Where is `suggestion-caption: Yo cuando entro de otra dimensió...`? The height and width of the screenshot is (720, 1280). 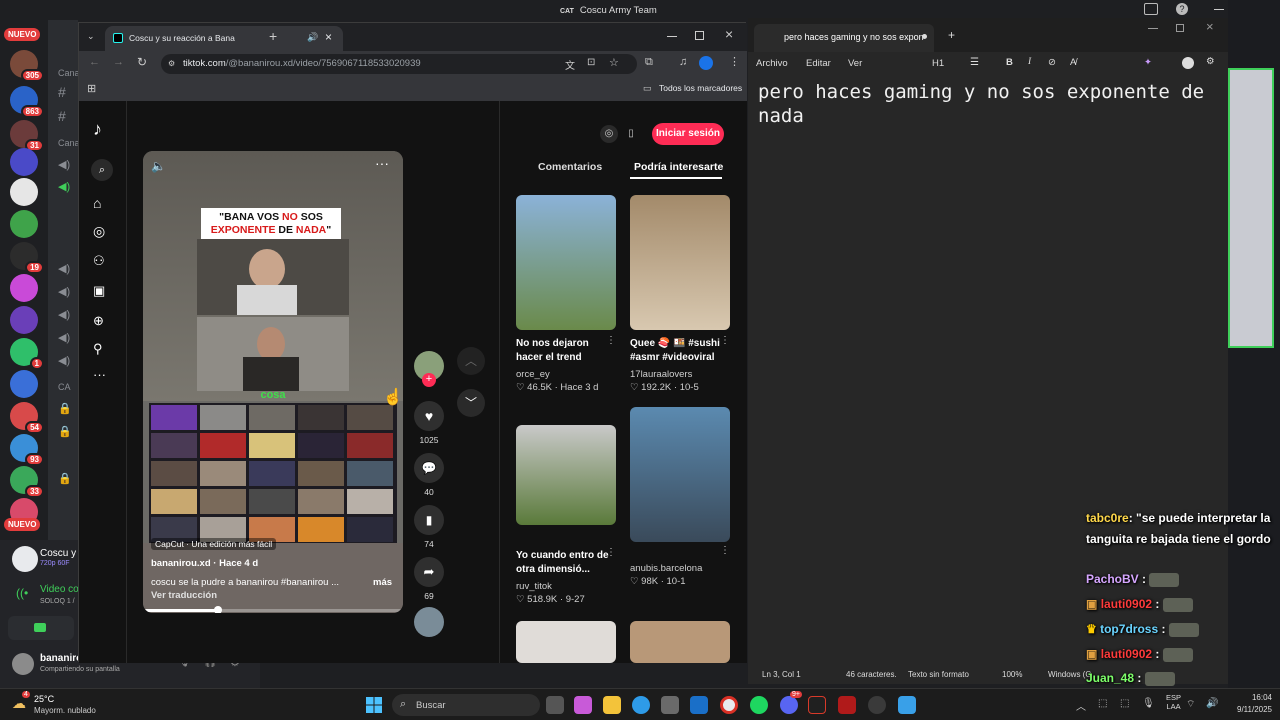
suggestion-caption: Yo cuando entro de otra dimensió... is located at coordinates (566, 563).